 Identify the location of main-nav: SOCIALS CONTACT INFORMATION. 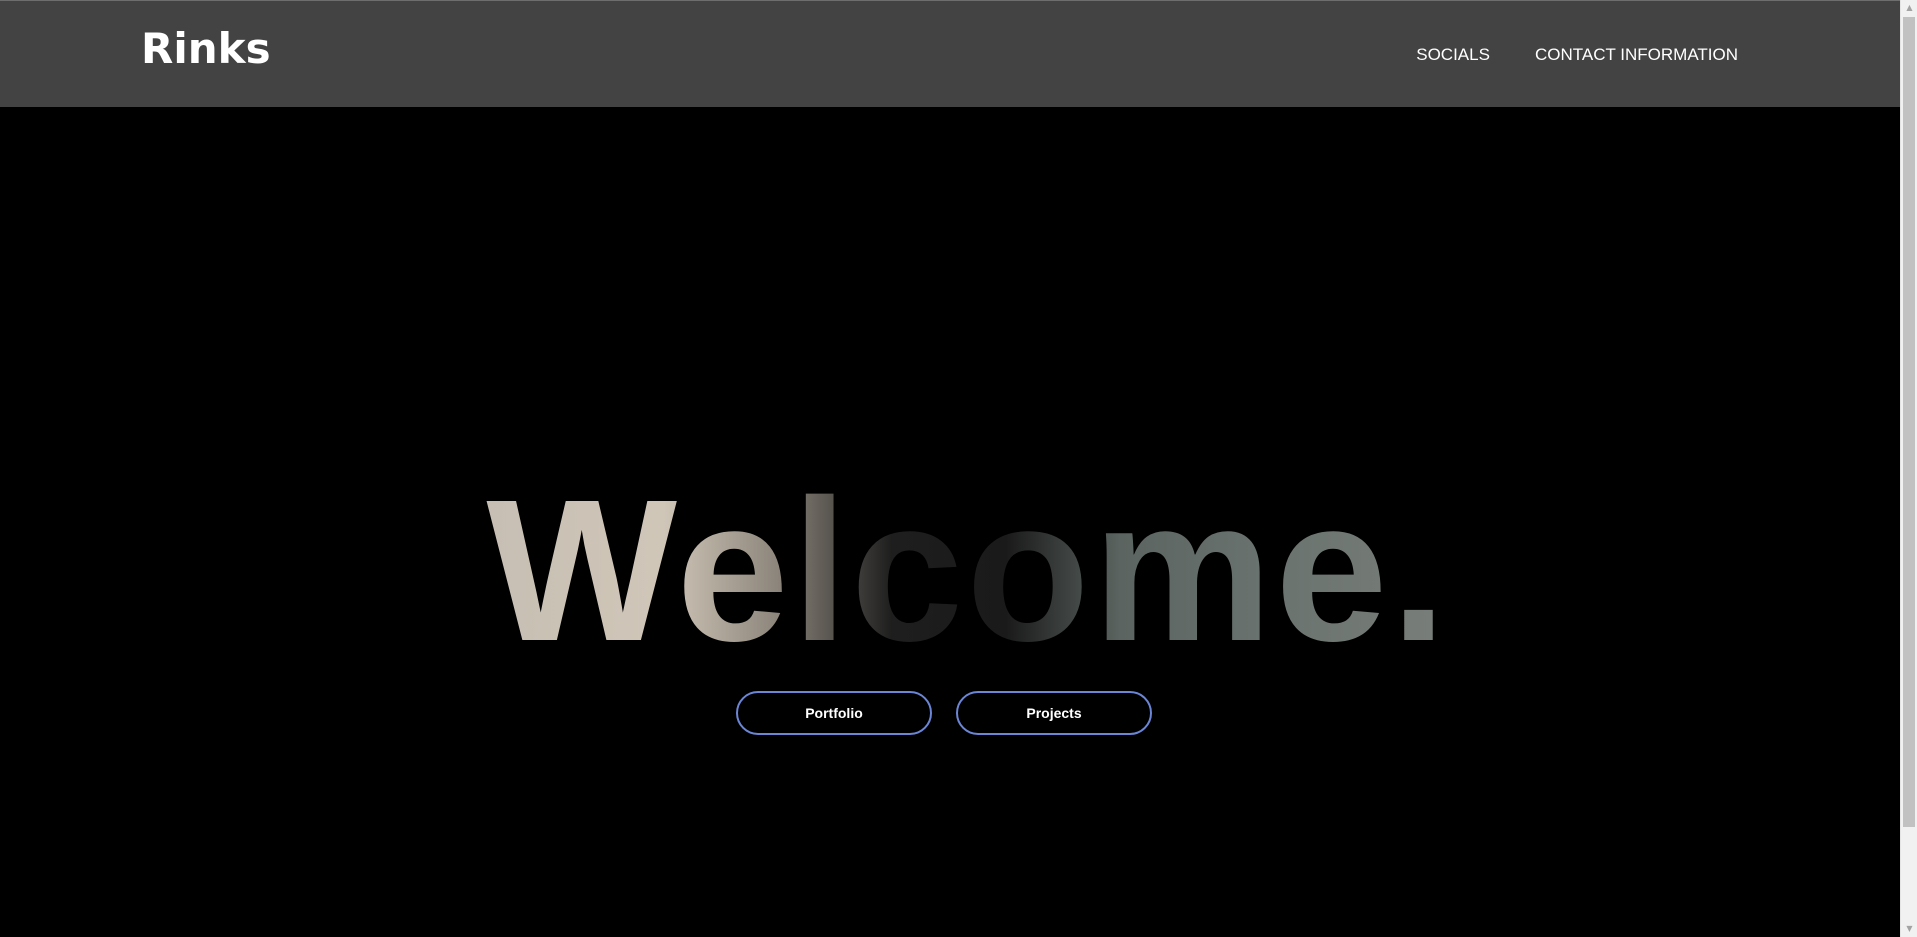
(1577, 55).